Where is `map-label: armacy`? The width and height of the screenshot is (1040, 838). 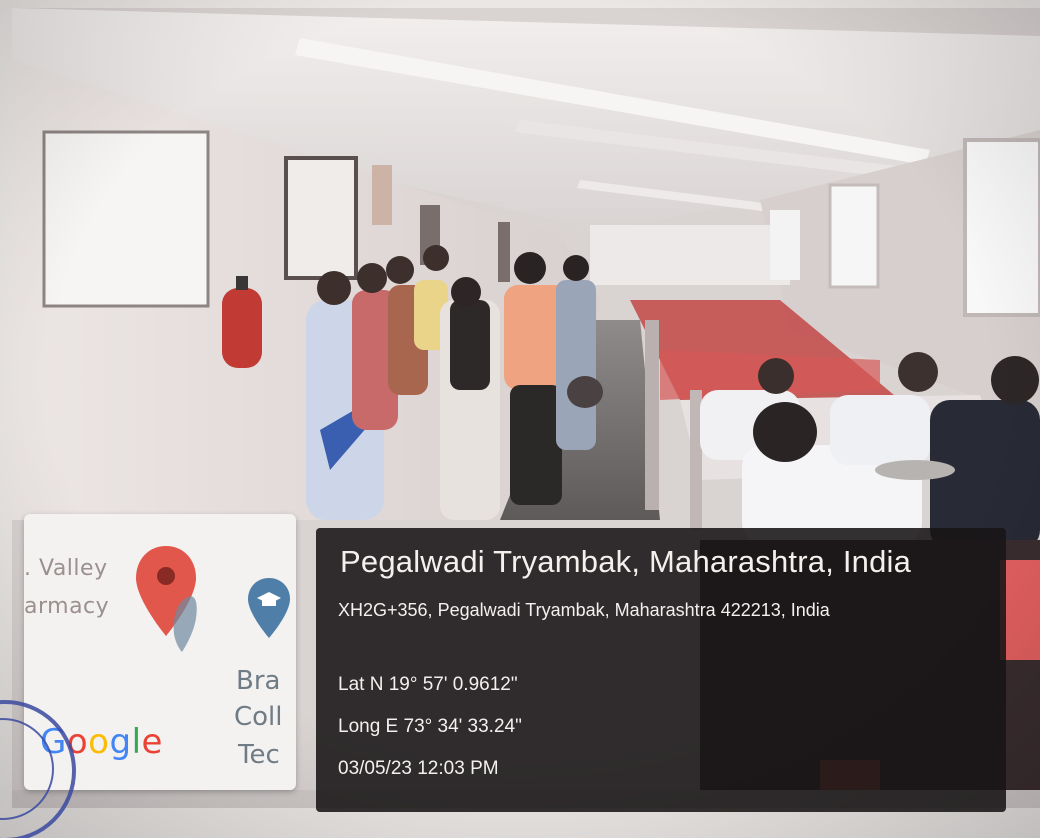
map-label: armacy is located at coordinates (67, 606).